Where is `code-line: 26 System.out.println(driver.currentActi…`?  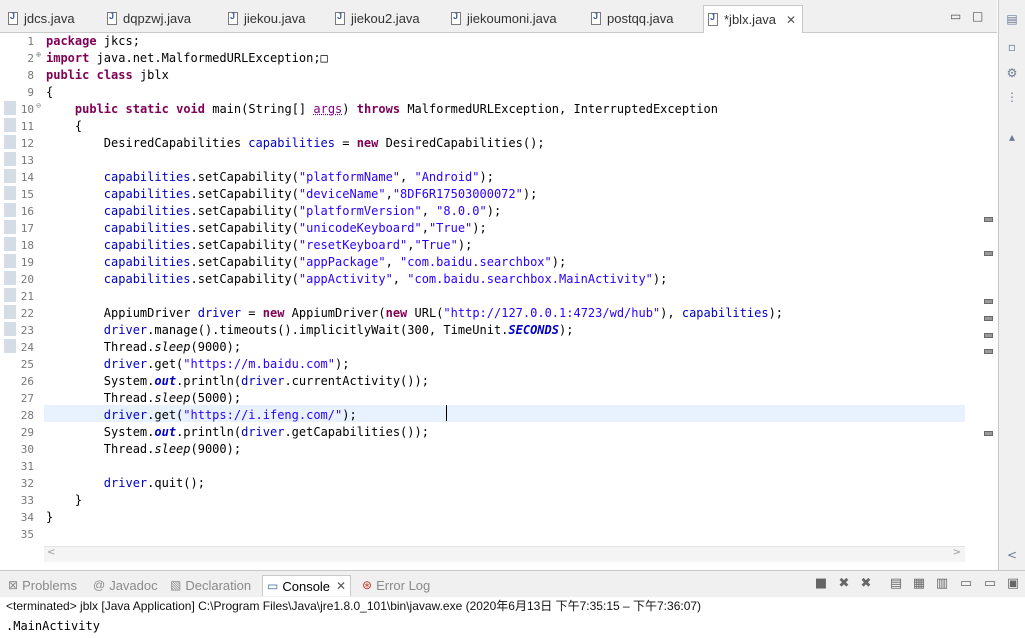 code-line: 26 System.out.println(driver.currentActi… is located at coordinates (224, 381).